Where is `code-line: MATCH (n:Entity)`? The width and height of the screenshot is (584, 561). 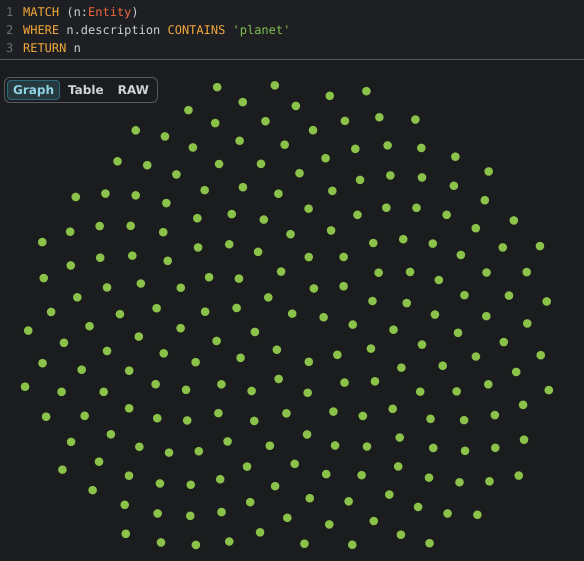
code-line: MATCH (n:Entity) is located at coordinates (80, 12).